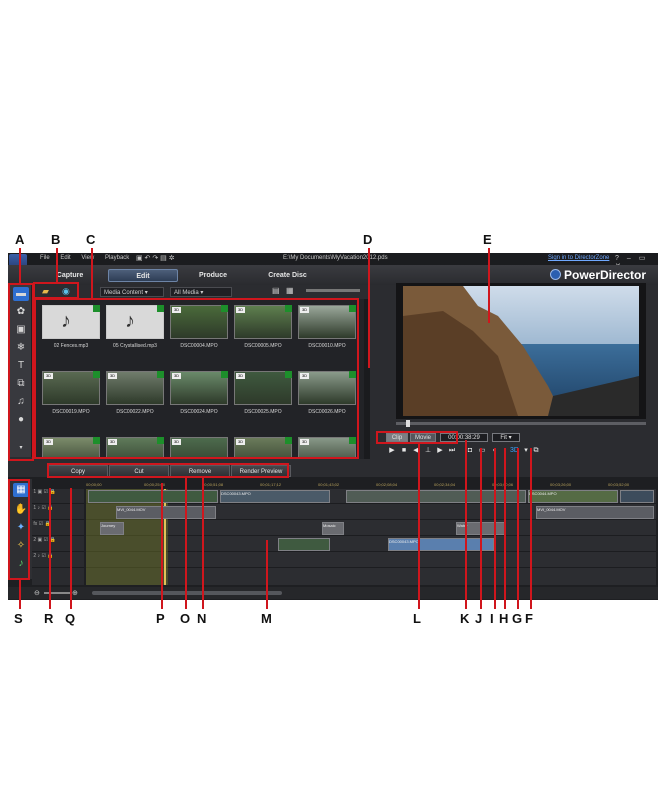  What do you see at coordinates (127, 537) in the screenshot?
I see `range-selection` at bounding box center [127, 537].